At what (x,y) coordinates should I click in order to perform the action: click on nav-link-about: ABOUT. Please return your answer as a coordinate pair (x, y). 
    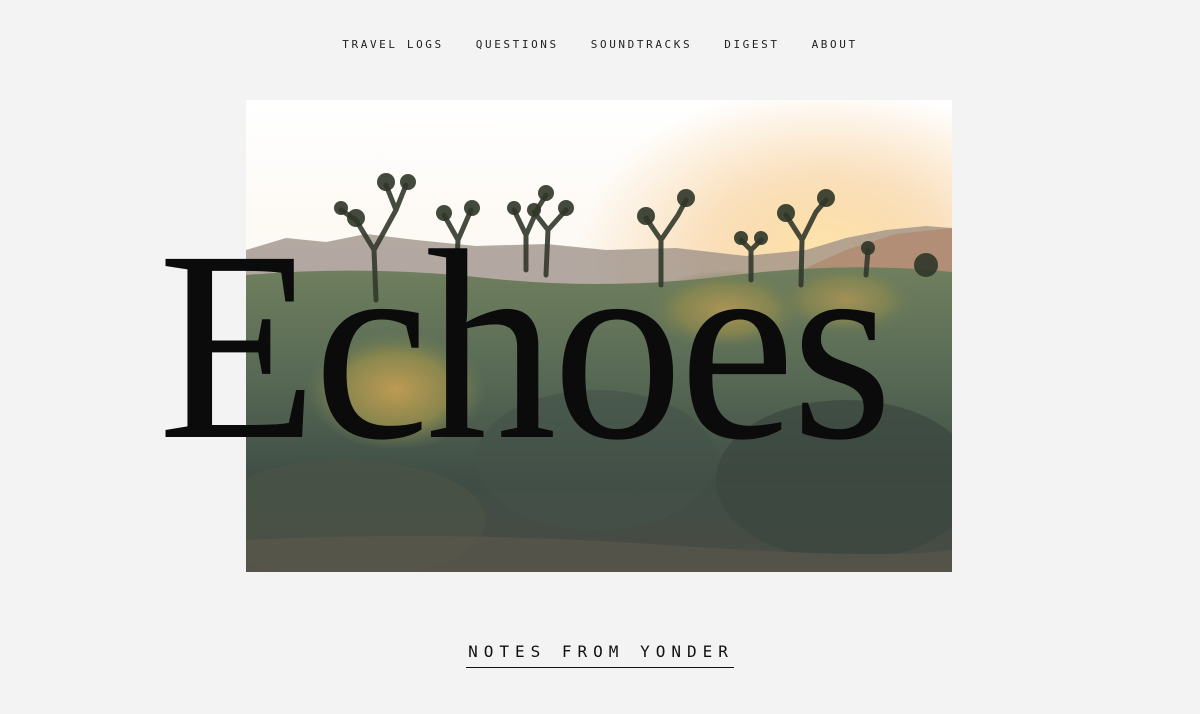
    Looking at the image, I should click on (835, 44).